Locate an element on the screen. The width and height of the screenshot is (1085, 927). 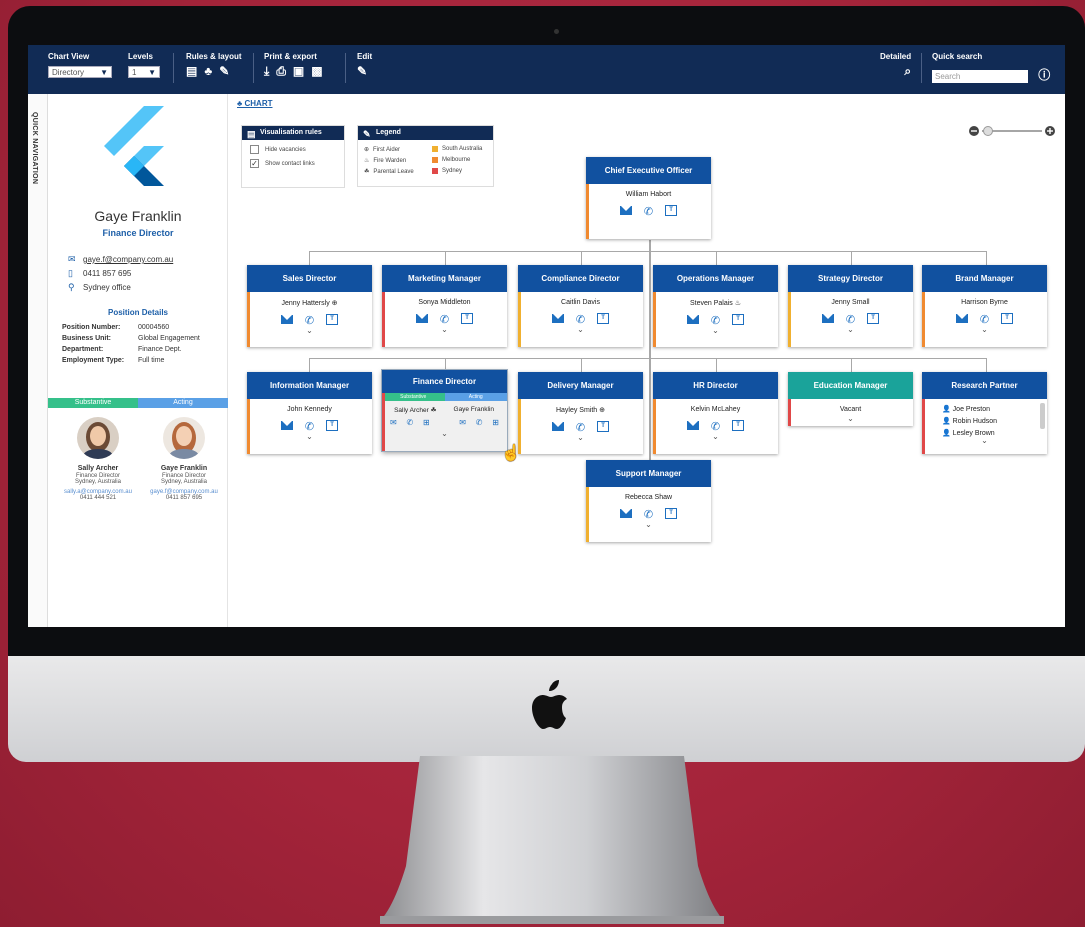
print-icon: ⎙ is located at coordinates (281, 71).